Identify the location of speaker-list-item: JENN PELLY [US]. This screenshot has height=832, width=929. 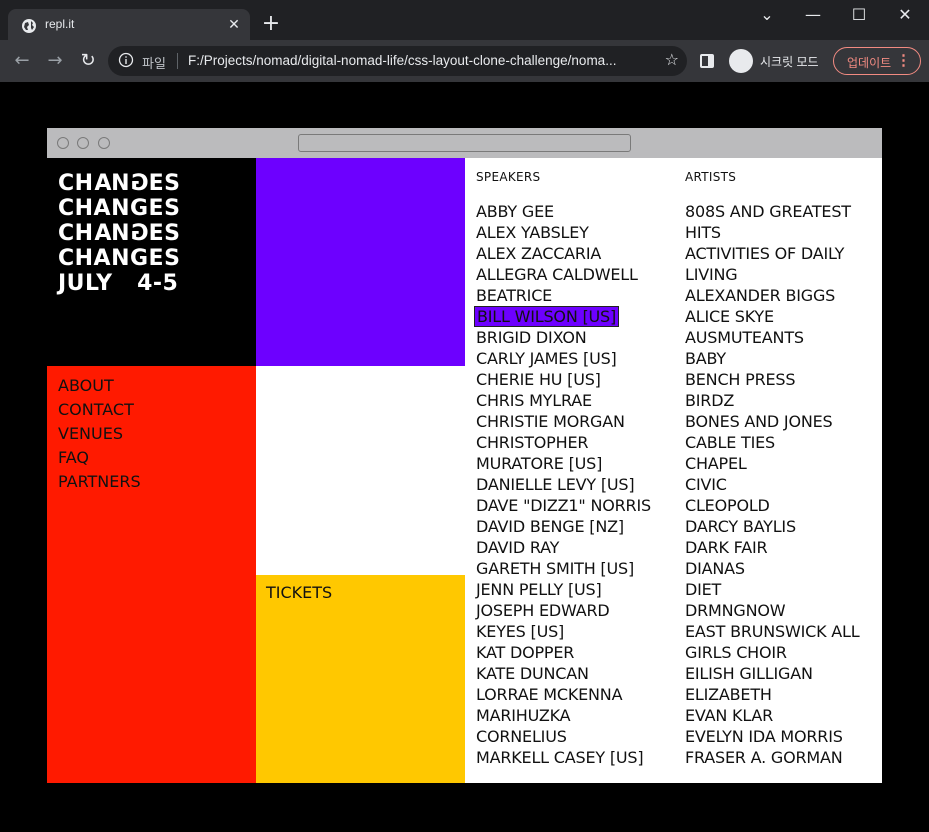
(573, 589).